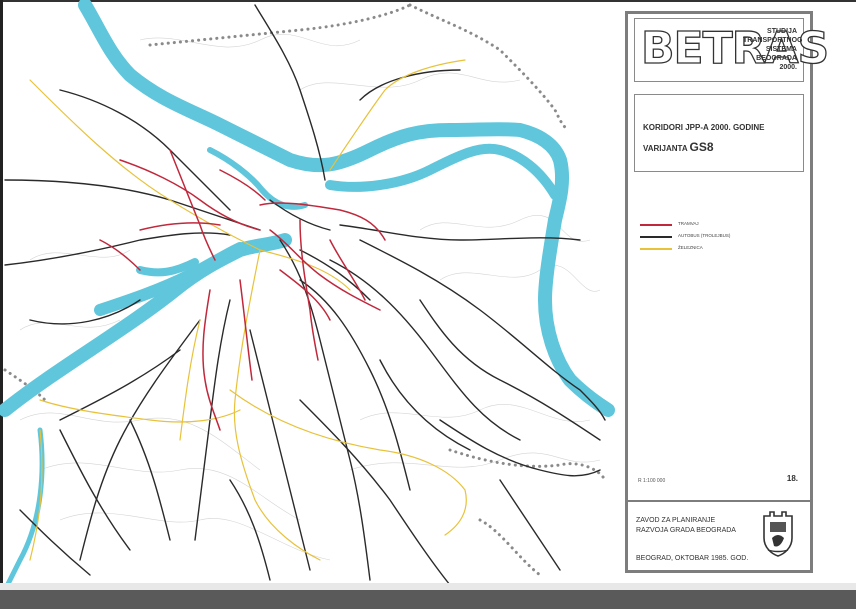  I want to click on map-variant: VARIJANTA GS8, so click(678, 147).